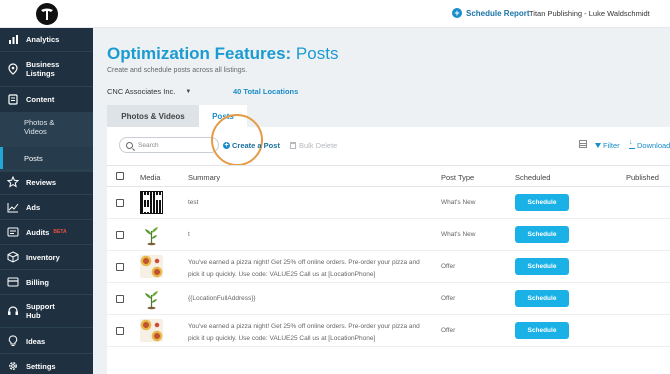 The image size is (670, 374). What do you see at coordinates (40, 99) in the screenshot?
I see `sidebar-item-label: Content` at bounding box center [40, 99].